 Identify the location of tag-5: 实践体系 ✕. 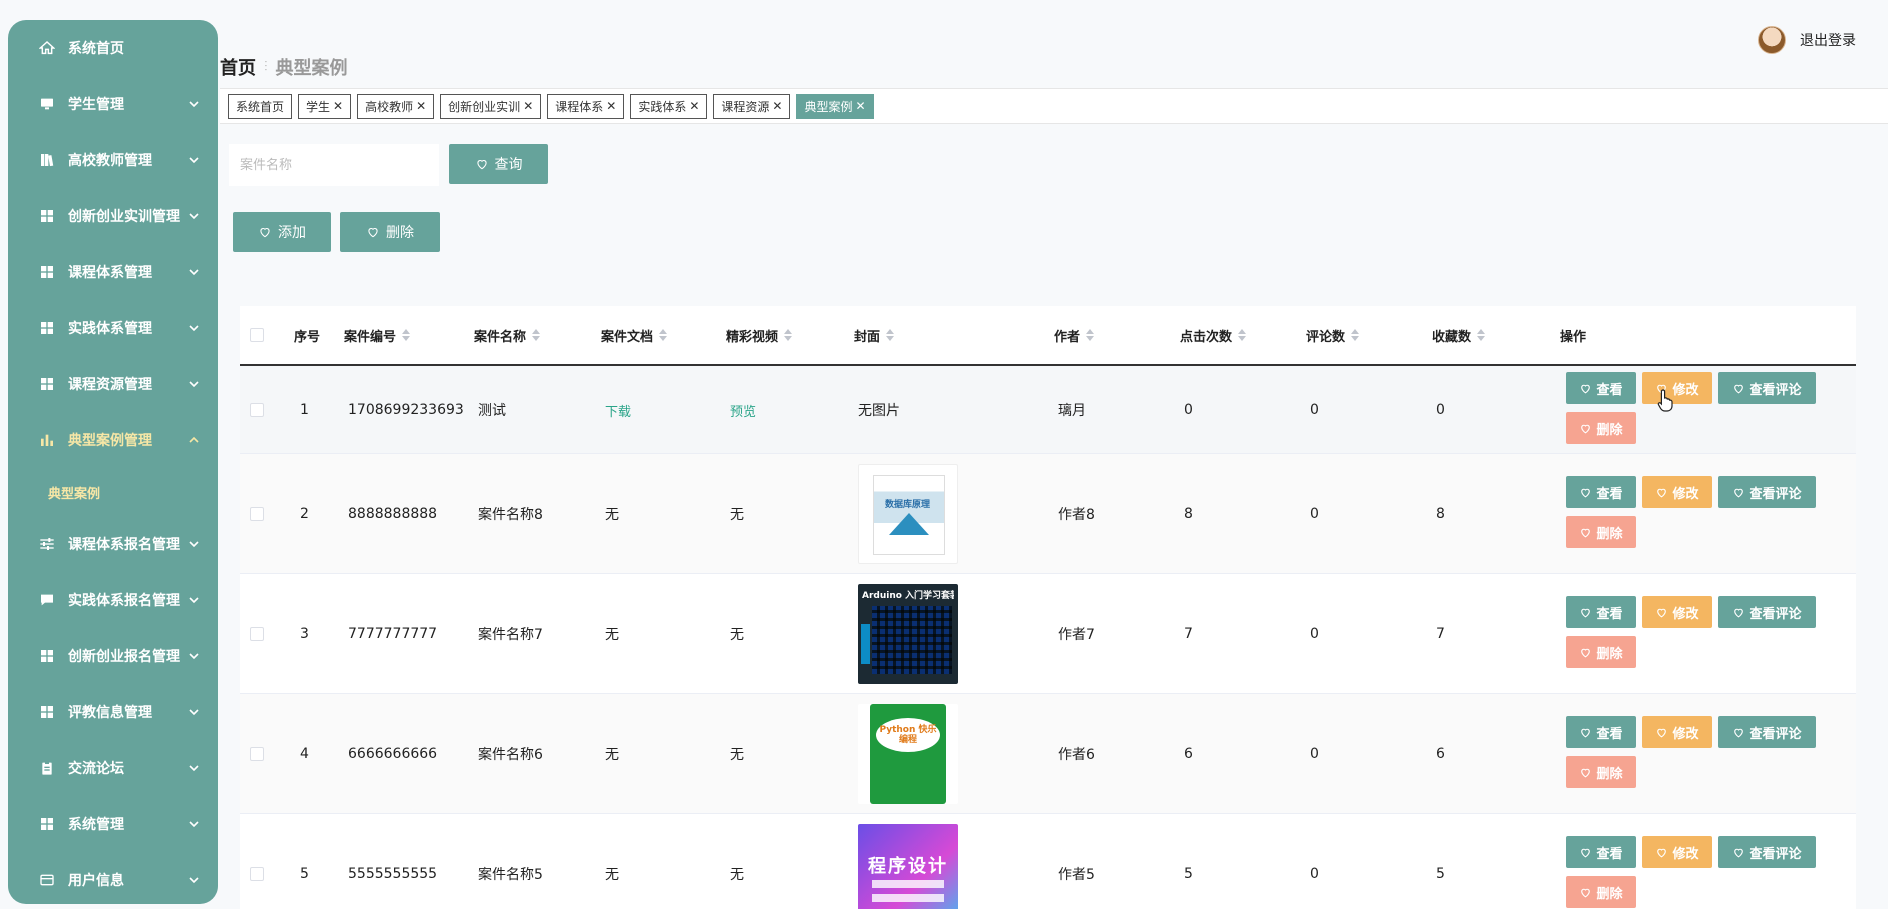
(669, 106).